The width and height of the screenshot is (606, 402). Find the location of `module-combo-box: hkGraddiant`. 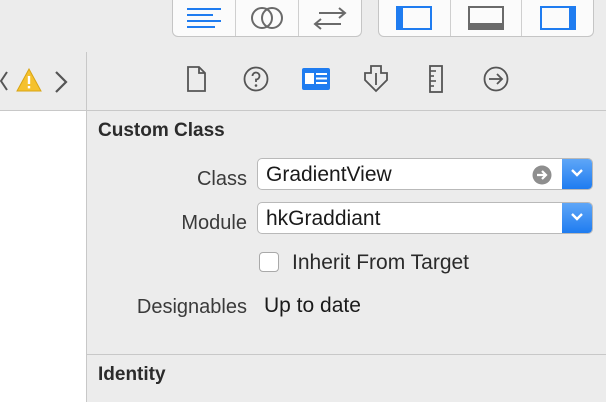

module-combo-box: hkGraddiant is located at coordinates (425, 218).